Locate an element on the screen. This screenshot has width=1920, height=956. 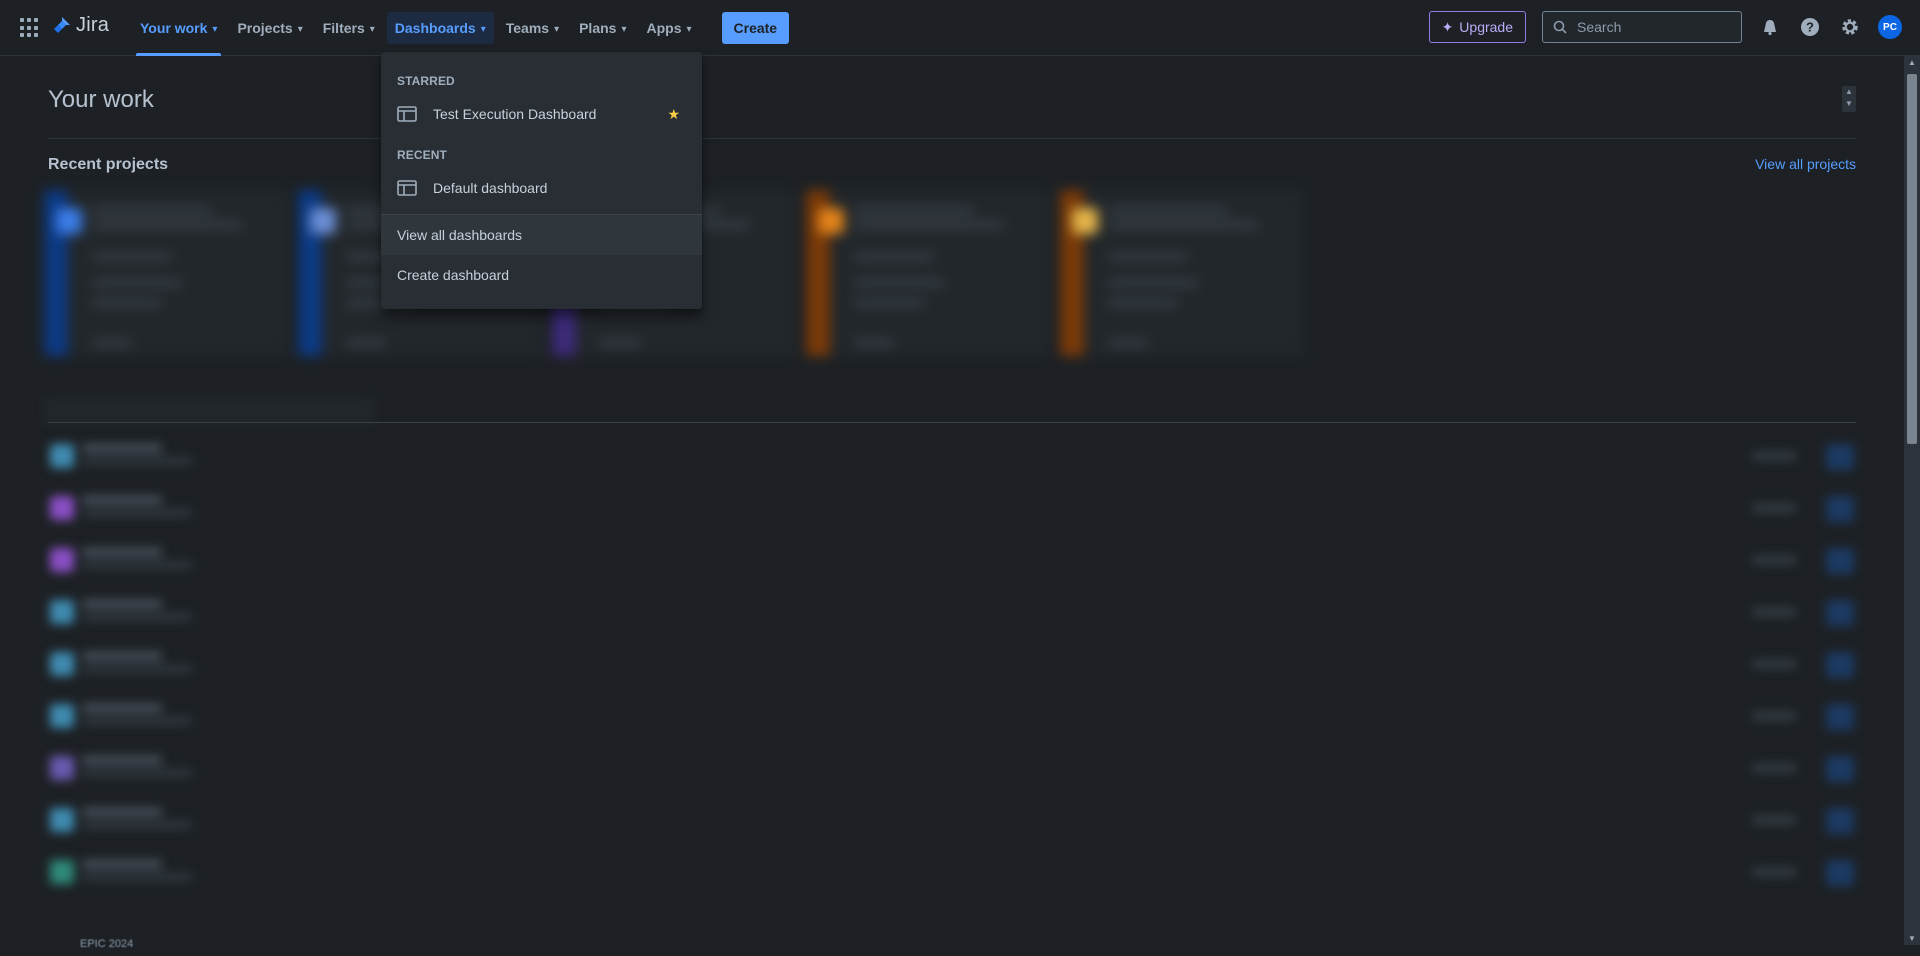
up-arrow-icon: ▲ is located at coordinates (1849, 91).